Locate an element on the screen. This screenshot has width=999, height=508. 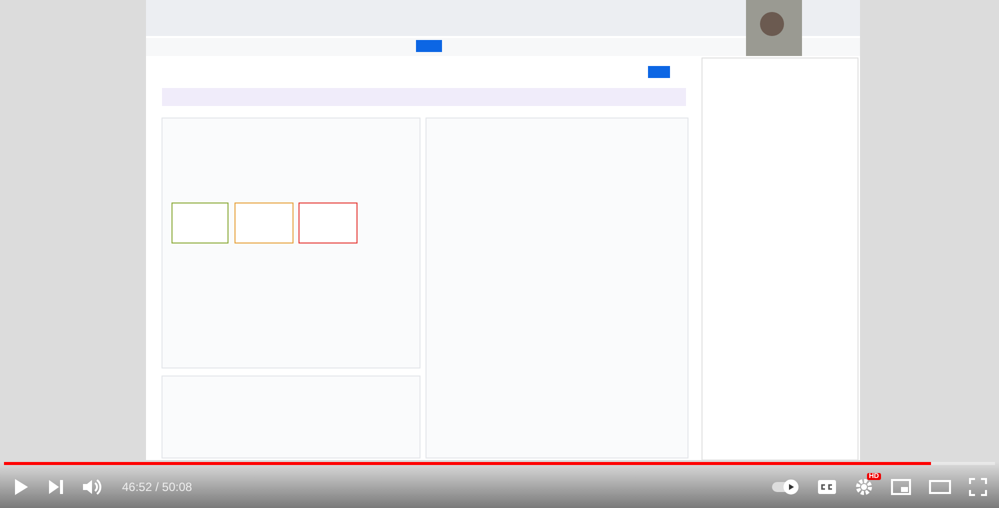
next-button is located at coordinates (56, 486).